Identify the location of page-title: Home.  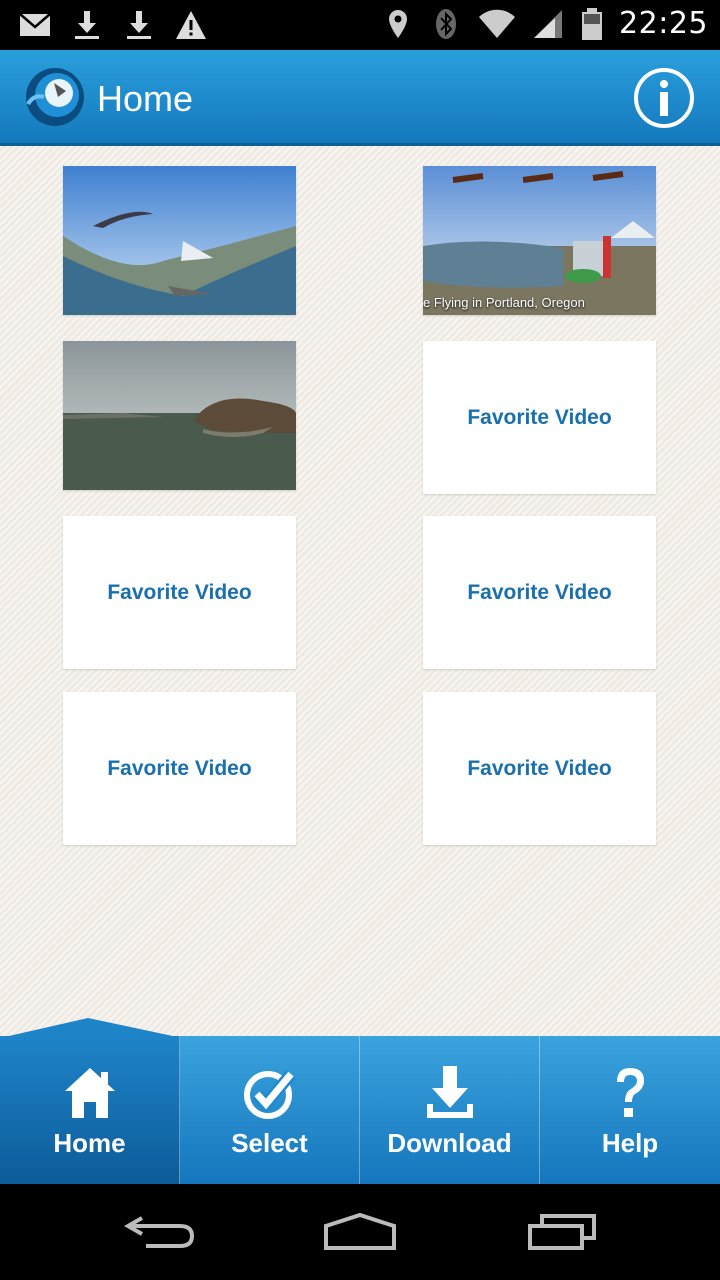
(145, 98).